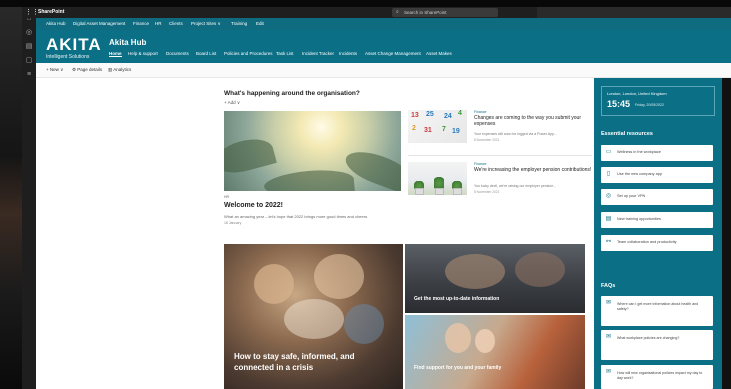  Describe the element at coordinates (29, 47) in the screenshot. I see `news-icon: ▤` at that location.